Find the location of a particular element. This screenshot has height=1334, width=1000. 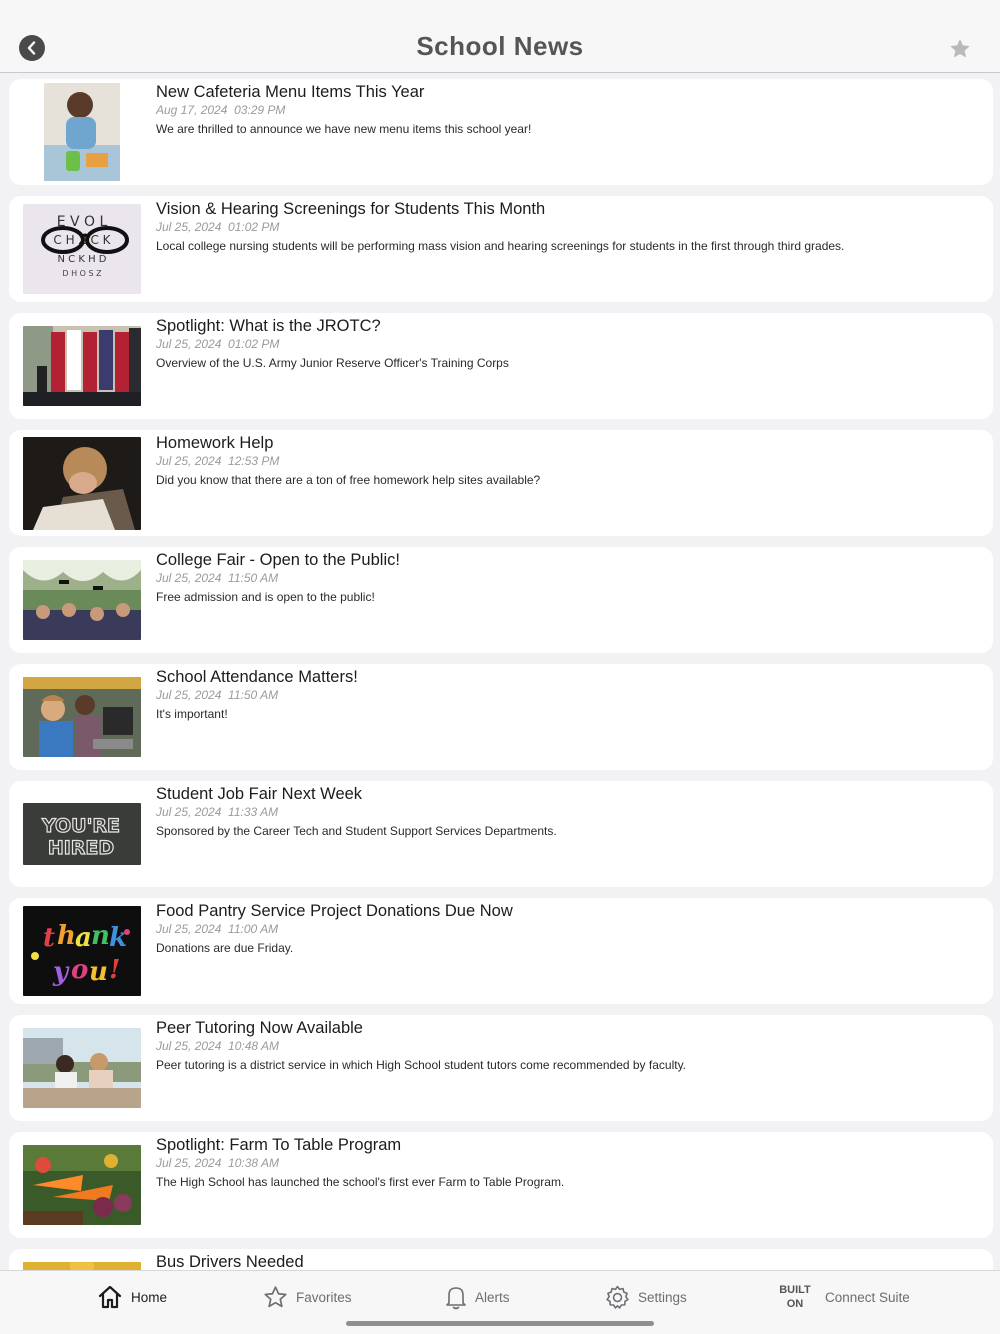

news-title: Bus Drivers Needed is located at coordinates (230, 1261).